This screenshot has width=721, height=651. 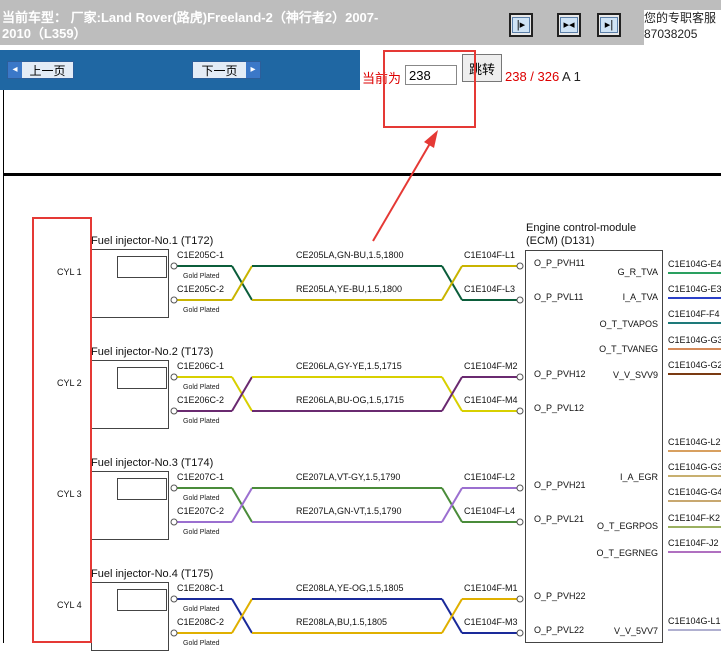 I want to click on ecm-pin-1: C1E104F-L2, so click(x=490, y=477).